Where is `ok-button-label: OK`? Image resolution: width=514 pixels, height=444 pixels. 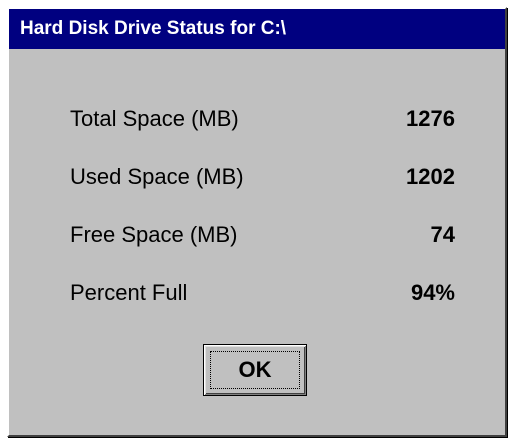 ok-button-label: OK is located at coordinates (255, 369).